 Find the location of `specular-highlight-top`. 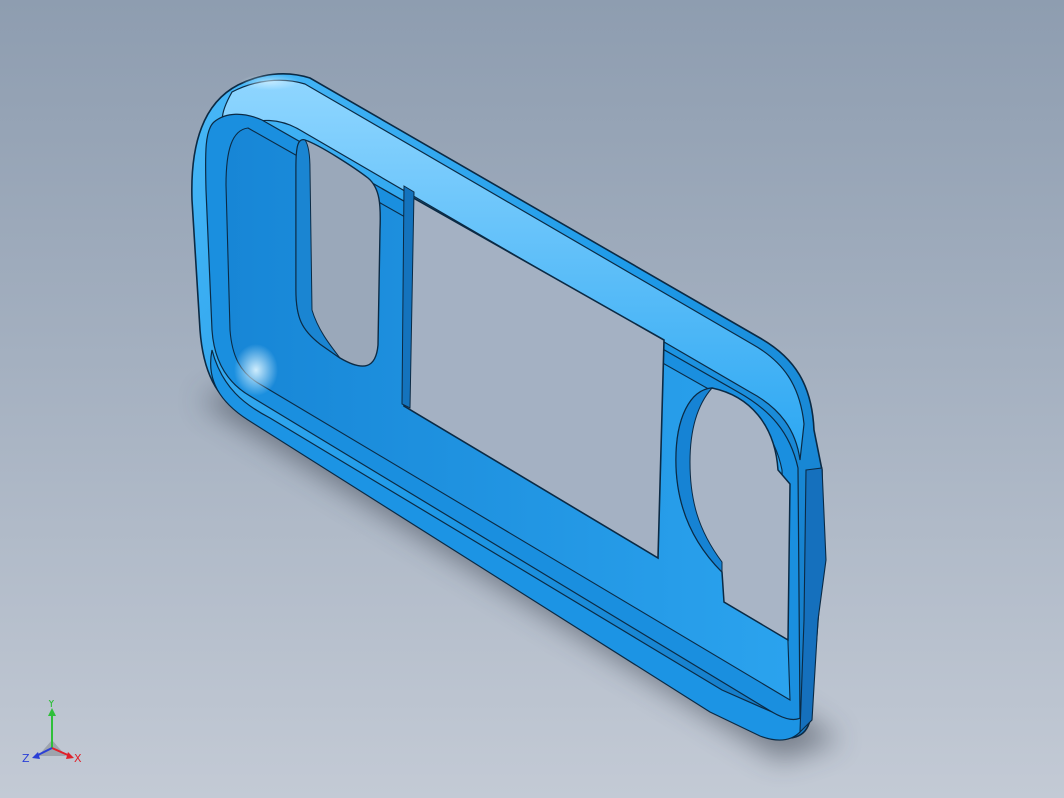

specular-highlight-top is located at coordinates (270, 82).